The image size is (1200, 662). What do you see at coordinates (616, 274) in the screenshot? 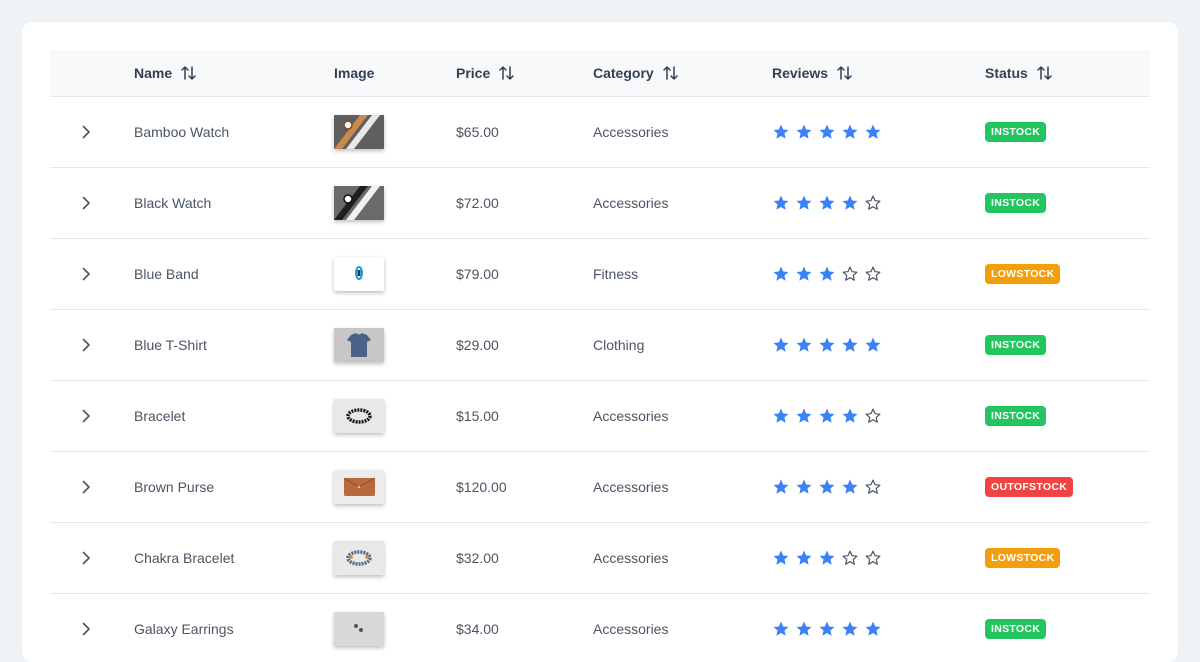
I see `product-category: Fitness` at bounding box center [616, 274].